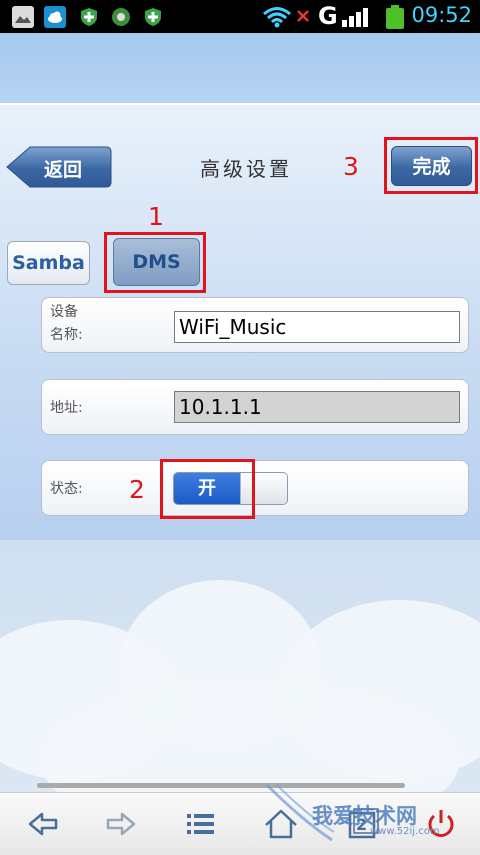 This screenshot has height=855, width=480. Describe the element at coordinates (277, 17) in the screenshot. I see `wifi-icon` at that location.